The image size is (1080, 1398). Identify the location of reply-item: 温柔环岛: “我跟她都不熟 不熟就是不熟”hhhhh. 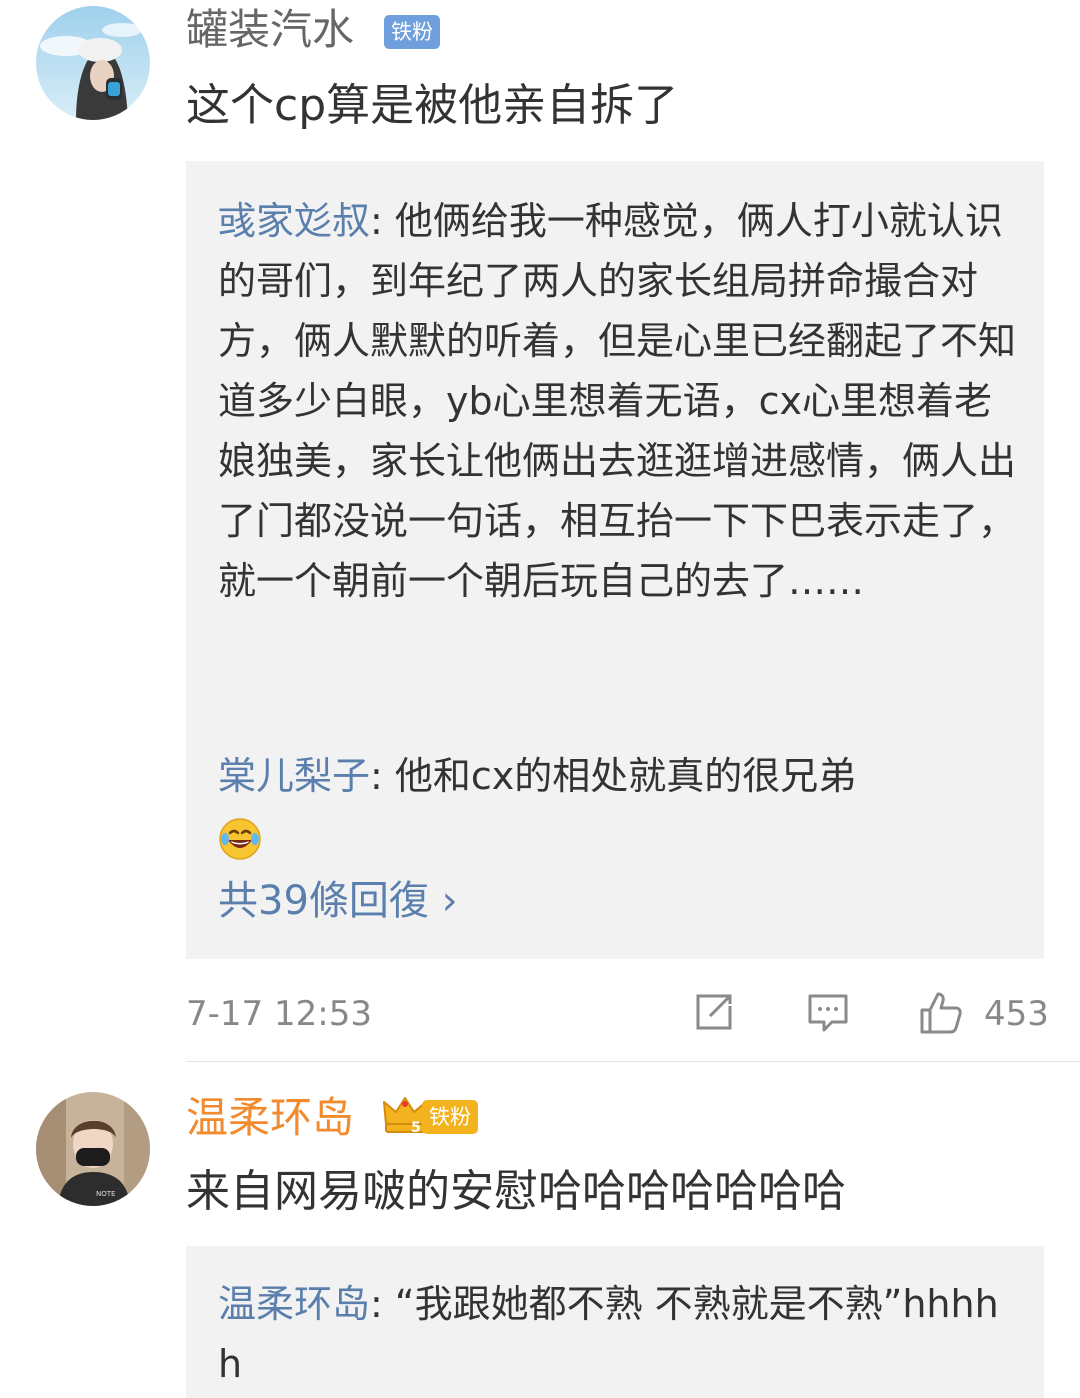
(618, 1334).